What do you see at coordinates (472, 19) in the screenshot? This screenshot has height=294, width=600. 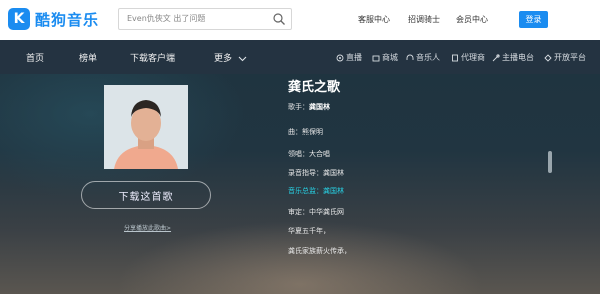 I see `link-member-center: 会员中心` at bounding box center [472, 19].